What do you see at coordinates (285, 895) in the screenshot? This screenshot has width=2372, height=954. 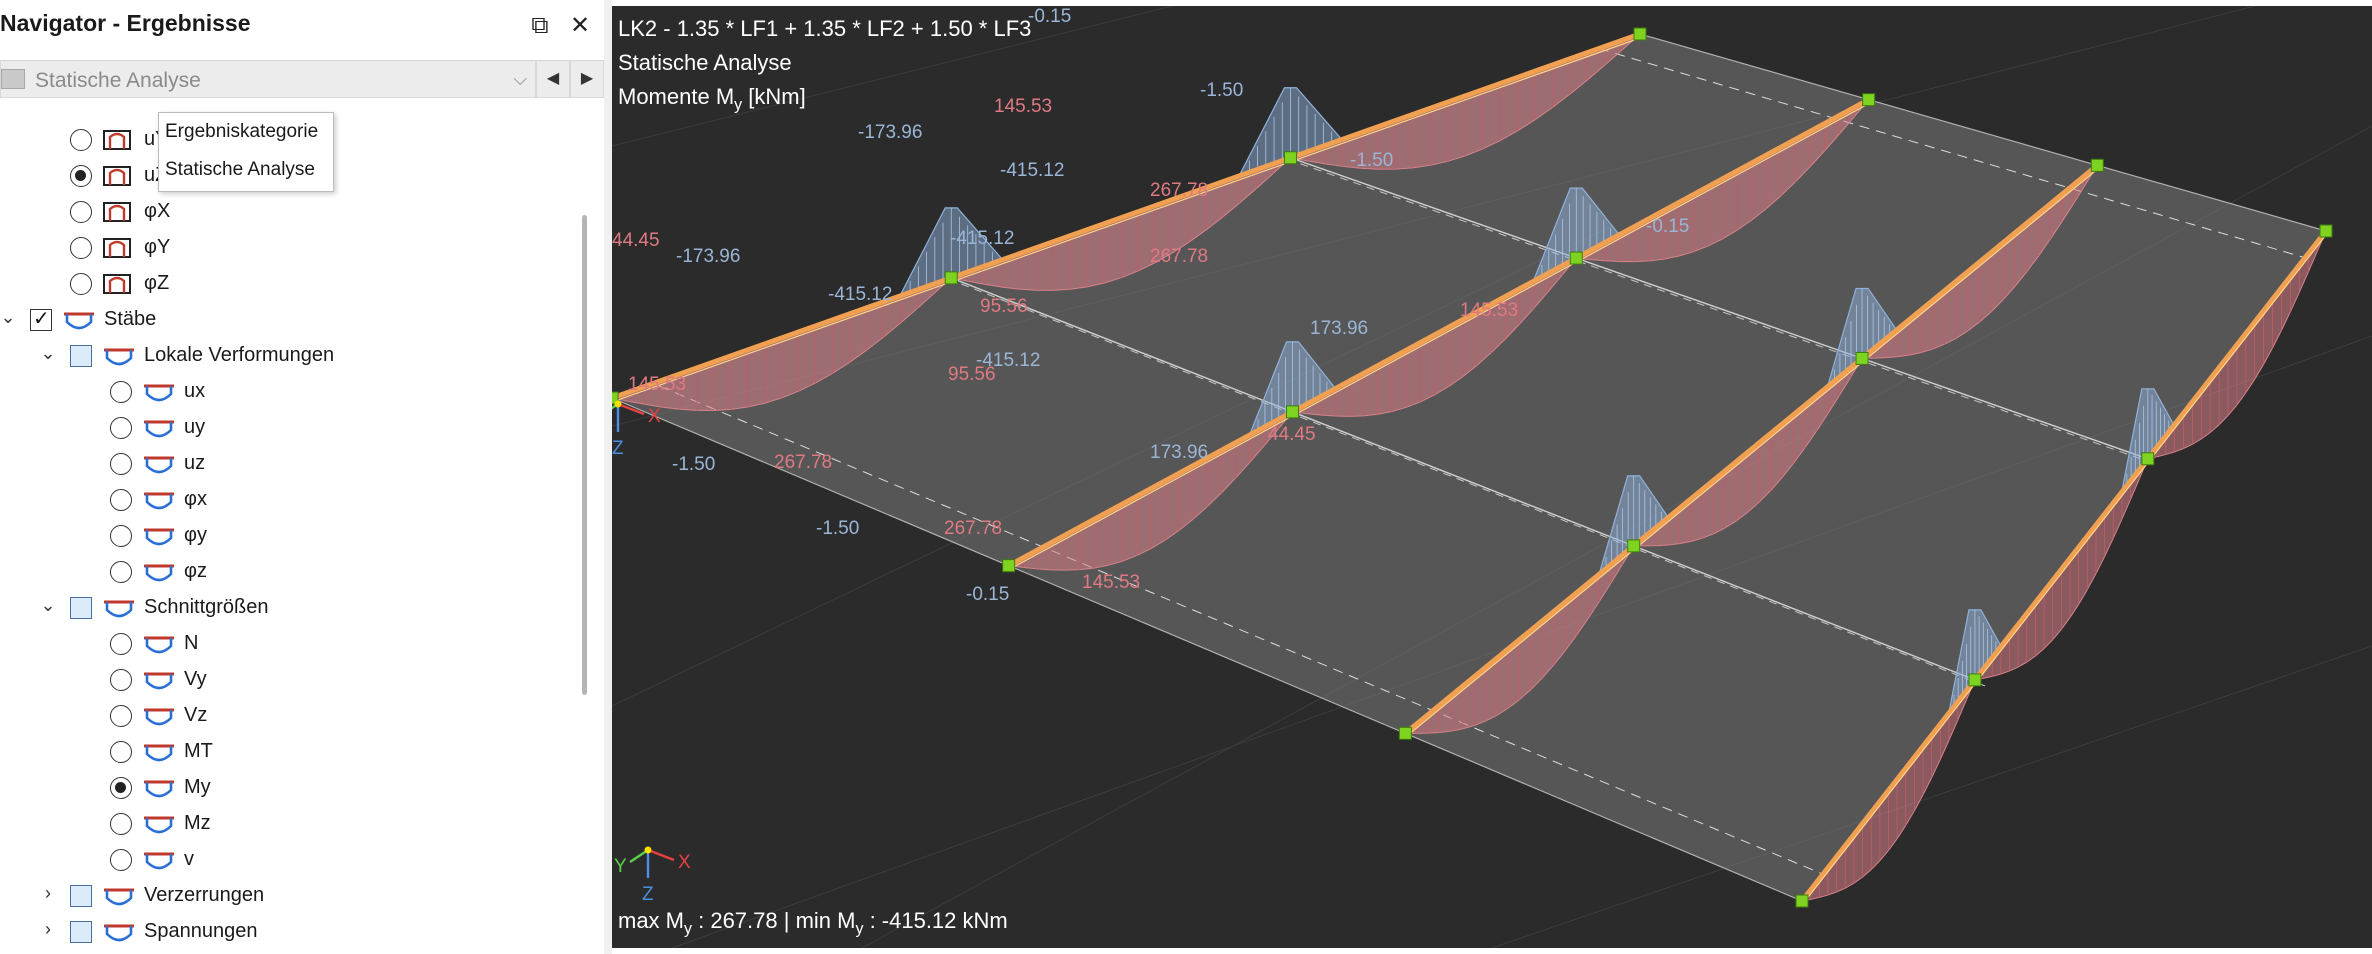 I see `tree-node-verzerrungen: › Verzerrungen` at bounding box center [285, 895].